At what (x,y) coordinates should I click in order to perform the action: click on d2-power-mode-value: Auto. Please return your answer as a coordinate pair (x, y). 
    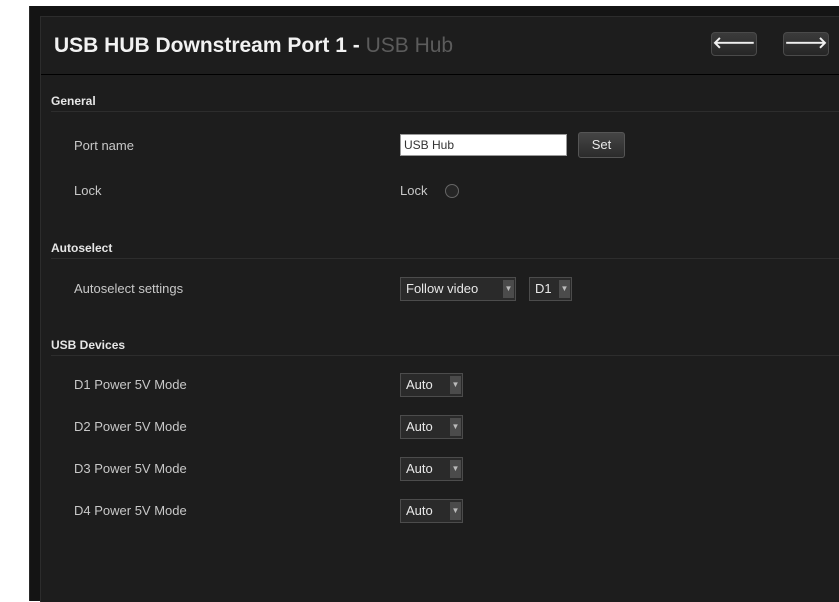
    Looking at the image, I should click on (419, 426).